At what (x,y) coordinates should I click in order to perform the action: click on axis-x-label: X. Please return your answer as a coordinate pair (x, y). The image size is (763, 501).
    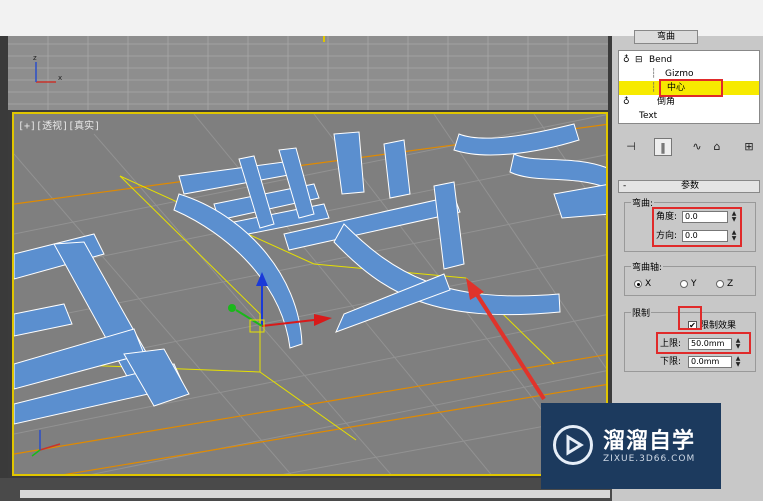
    Looking at the image, I should click on (648, 284).